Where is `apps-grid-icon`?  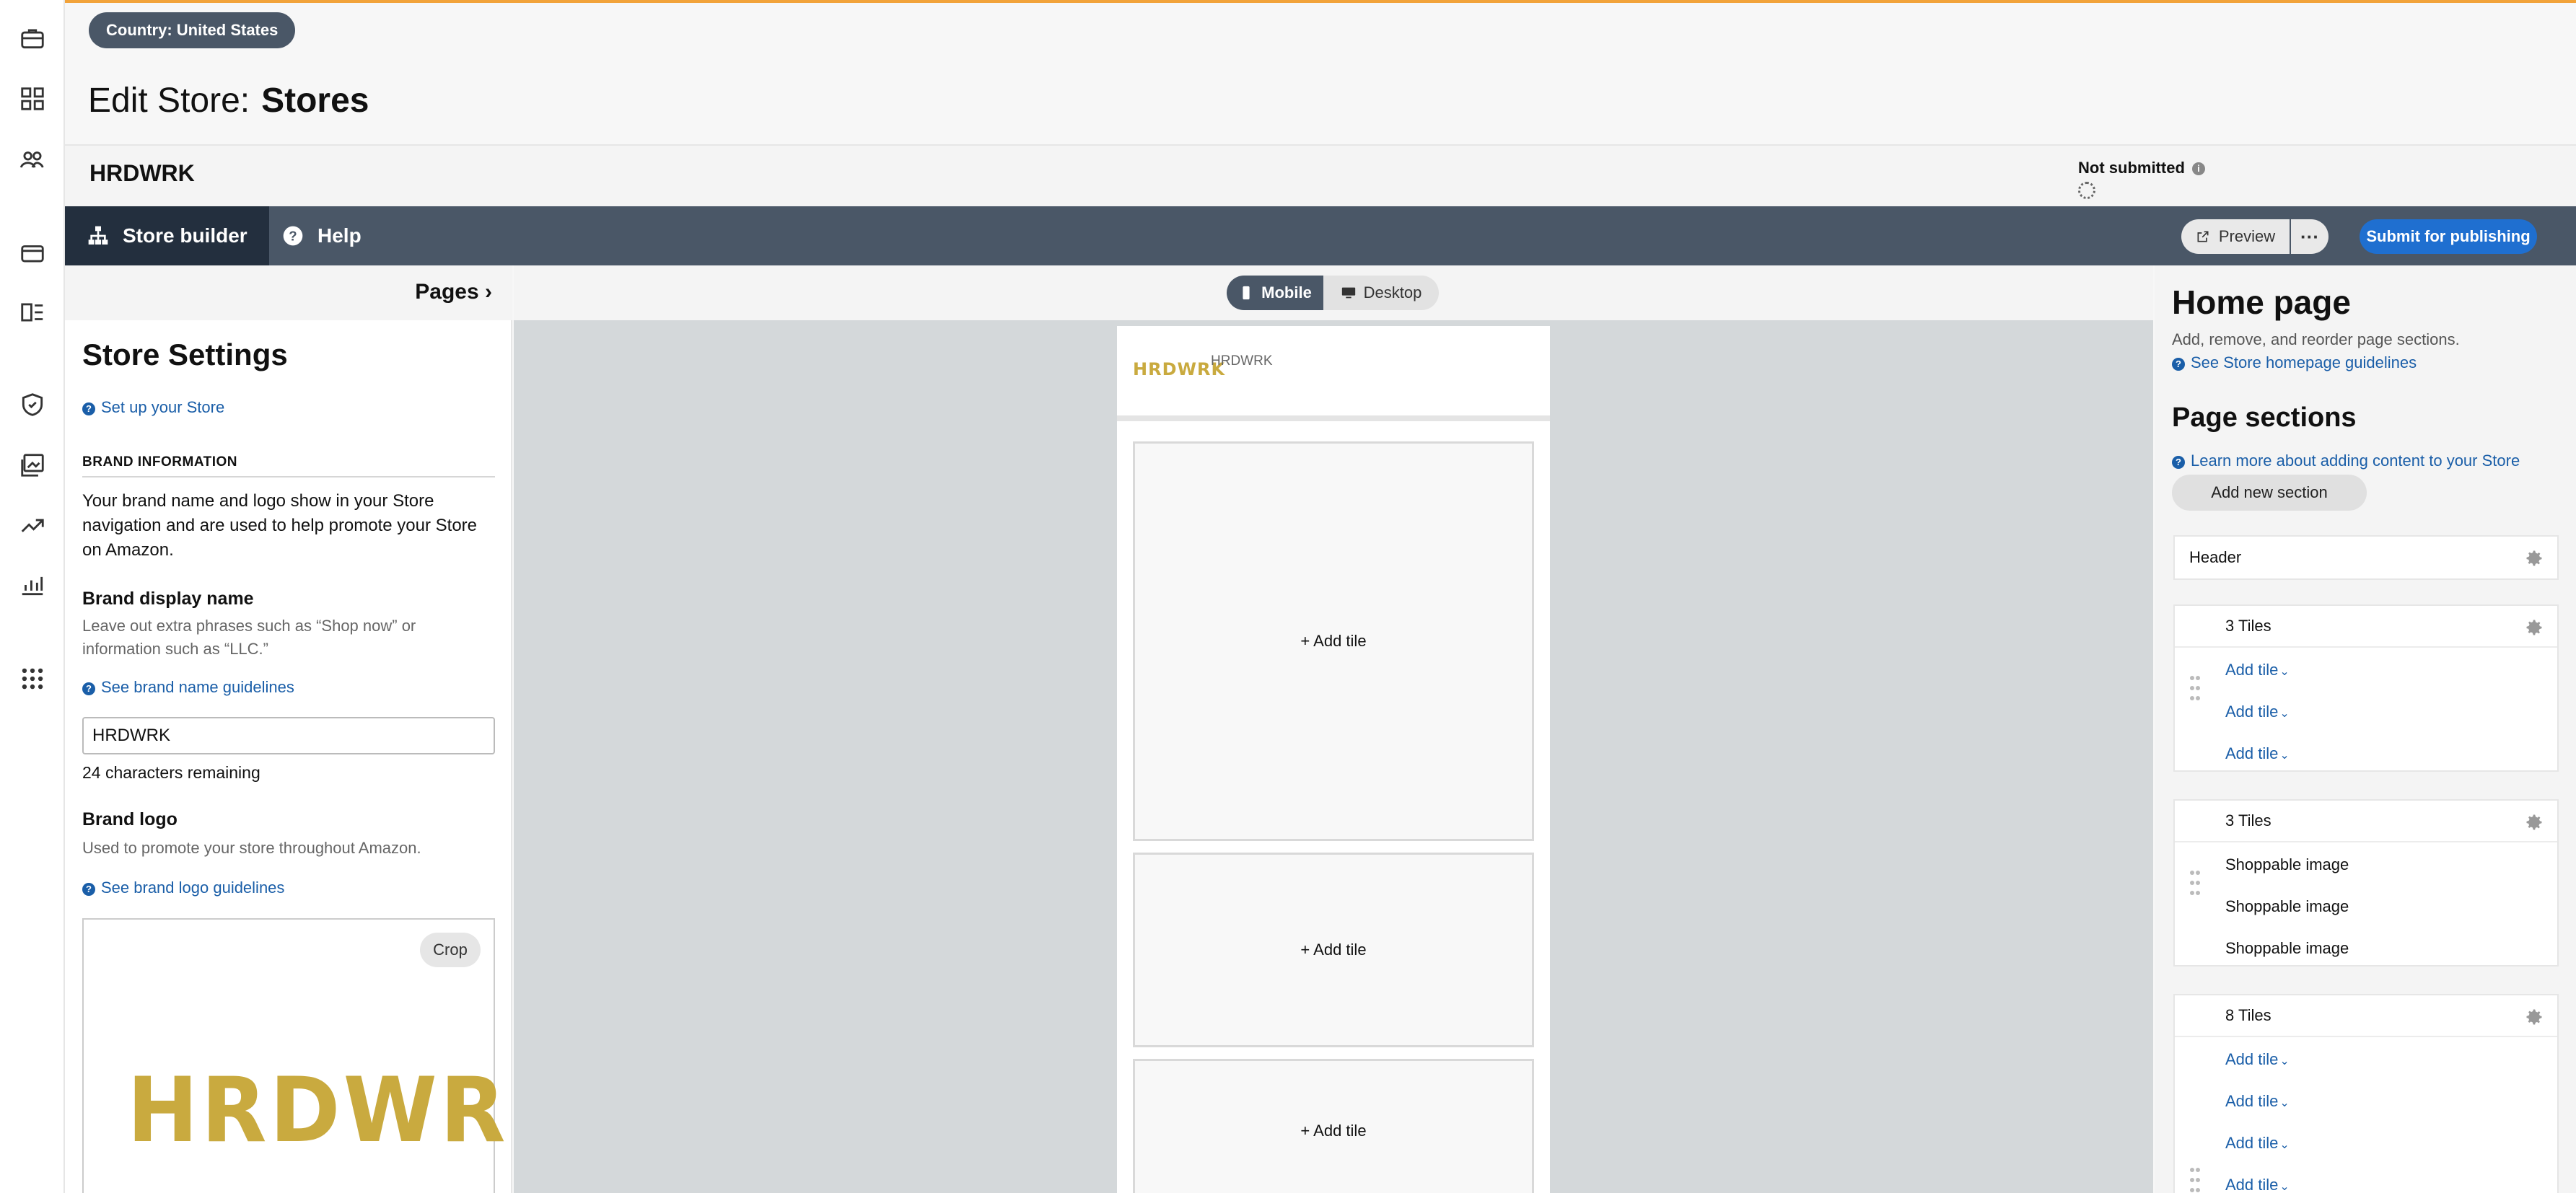 apps-grid-icon is located at coordinates (32, 679).